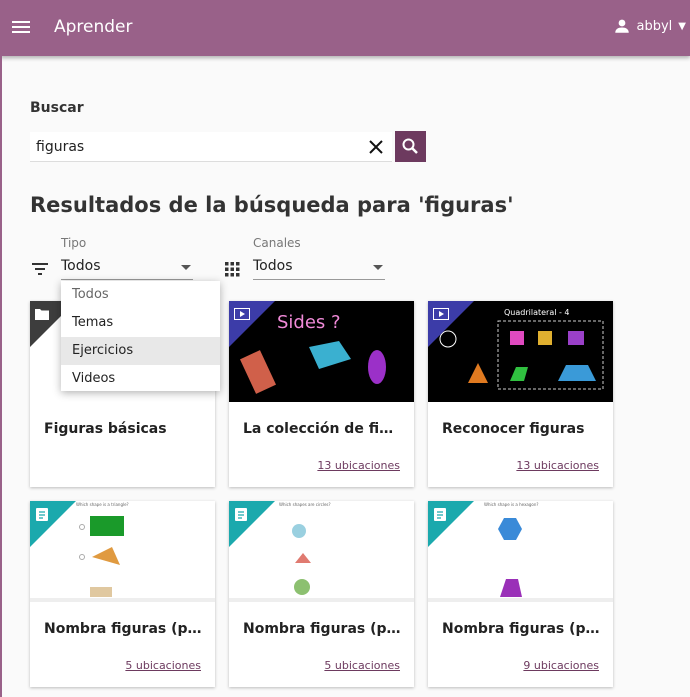 This screenshot has height=697, width=690. Describe the element at coordinates (93, 27) in the screenshot. I see `app-title: Aprender` at that location.